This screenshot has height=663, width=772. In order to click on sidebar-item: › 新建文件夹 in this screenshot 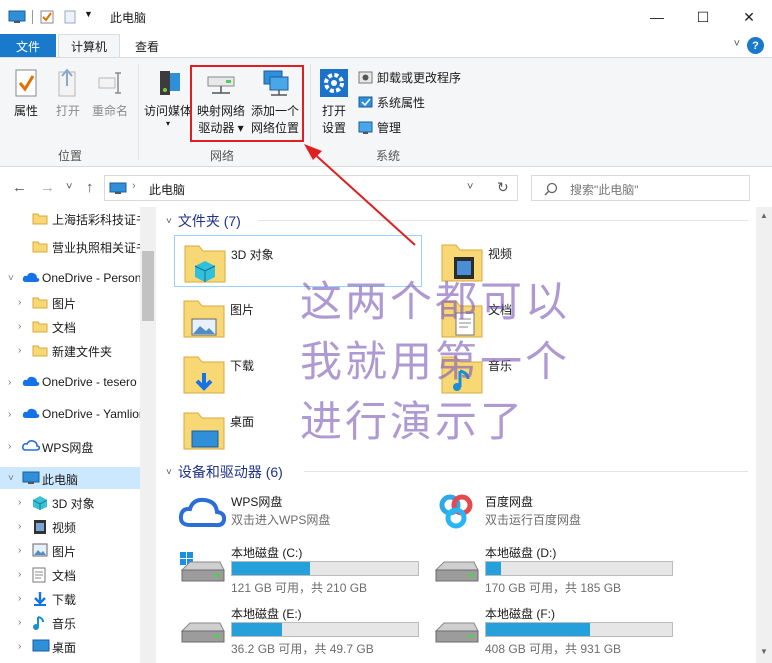, I will do `click(70, 350)`.